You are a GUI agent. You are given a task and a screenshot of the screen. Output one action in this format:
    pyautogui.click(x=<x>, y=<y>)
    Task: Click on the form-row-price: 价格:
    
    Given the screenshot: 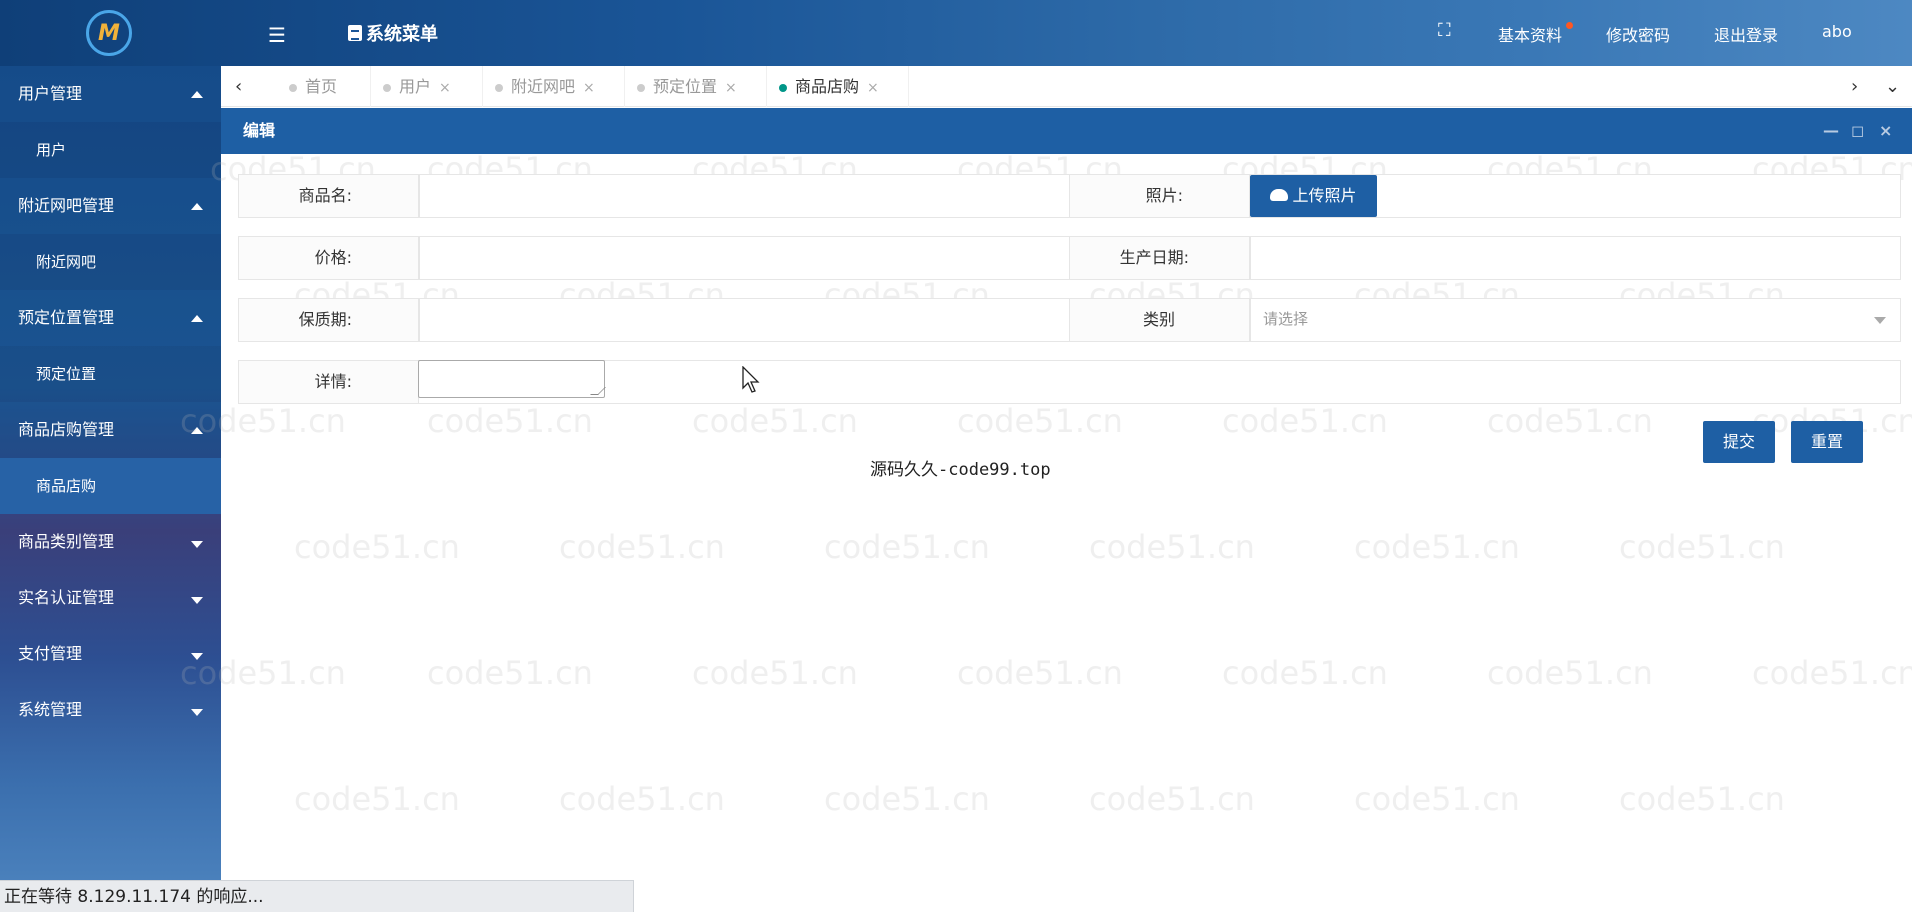 What is the action you would take?
    pyautogui.click(x=654, y=258)
    